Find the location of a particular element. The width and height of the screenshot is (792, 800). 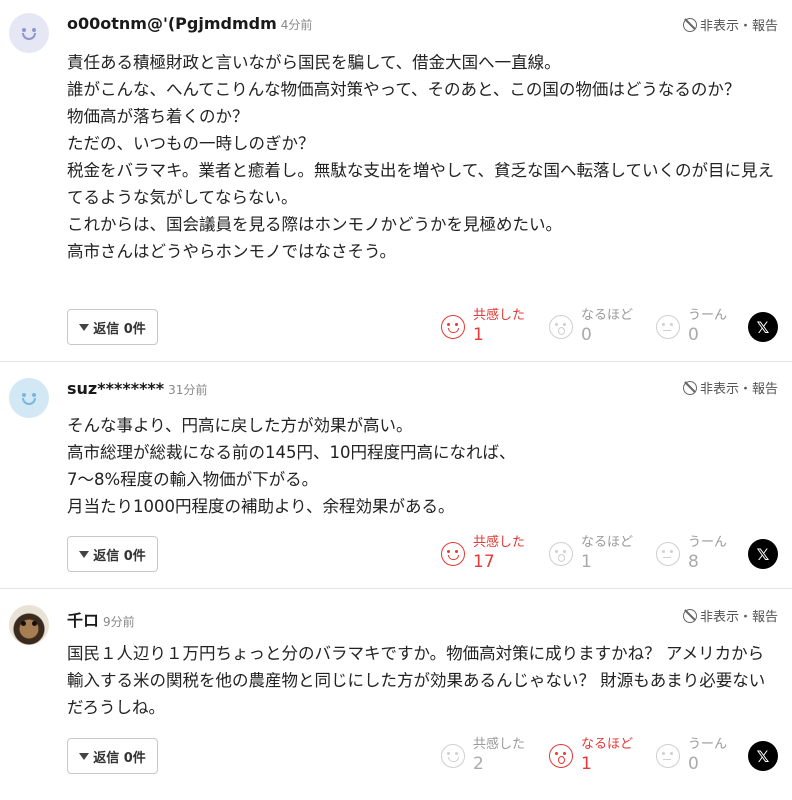

reaction-kyokan: 共感した 1 is located at coordinates (483, 327).